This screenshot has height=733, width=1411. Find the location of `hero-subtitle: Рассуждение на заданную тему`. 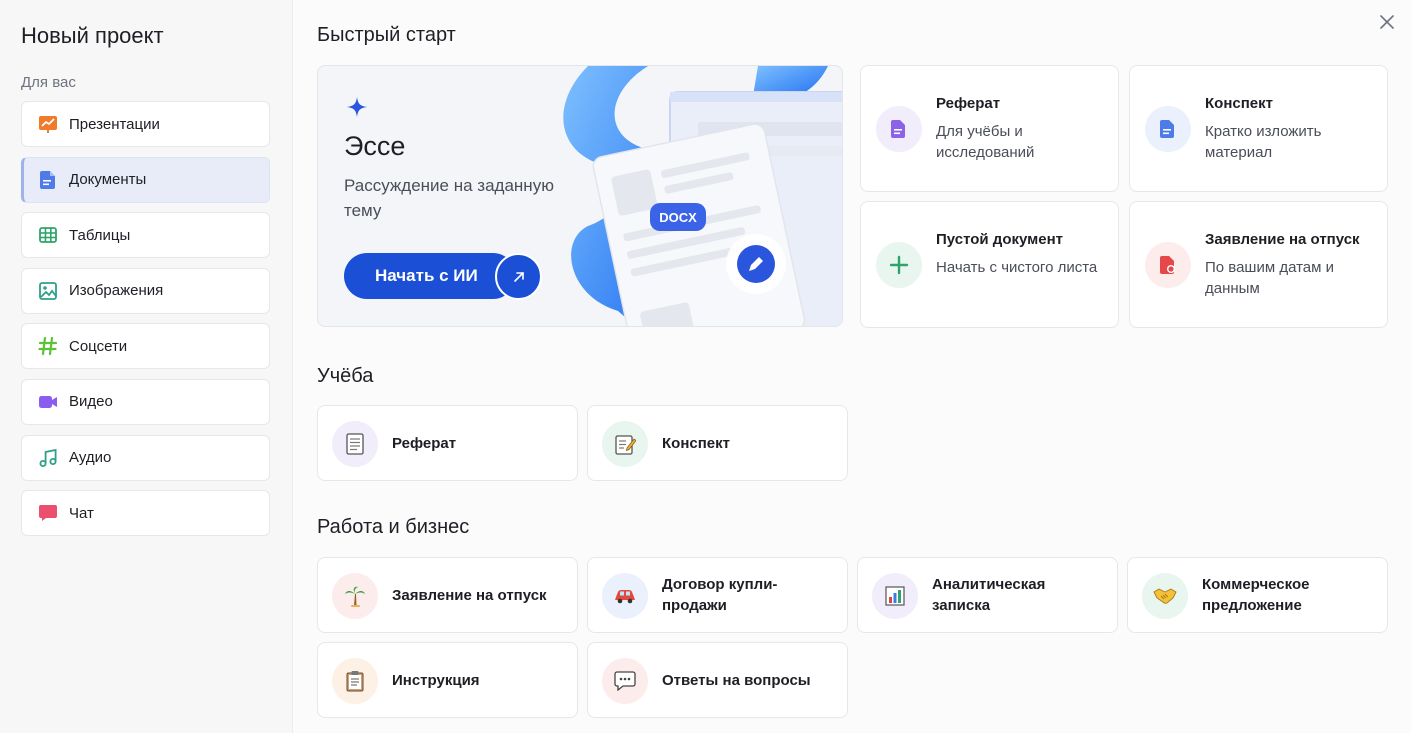

hero-subtitle: Рассуждение на заданную тему is located at coordinates (449, 198).